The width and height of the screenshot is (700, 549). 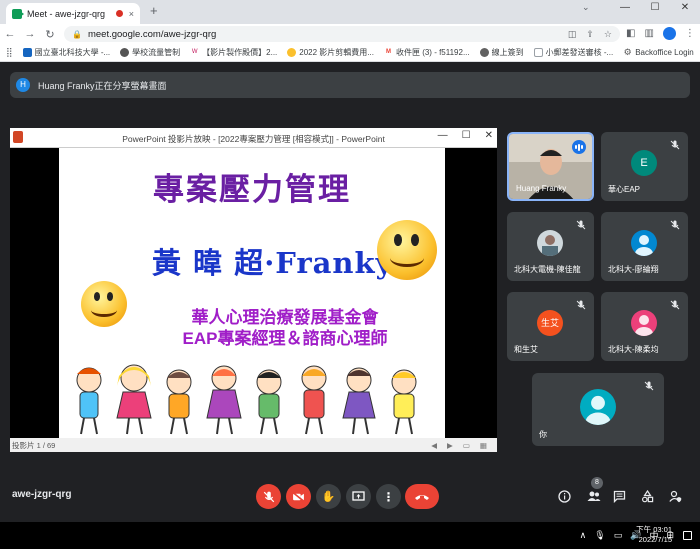 I want to click on menu-kebab-icon: ⋮, so click(x=690, y=33).